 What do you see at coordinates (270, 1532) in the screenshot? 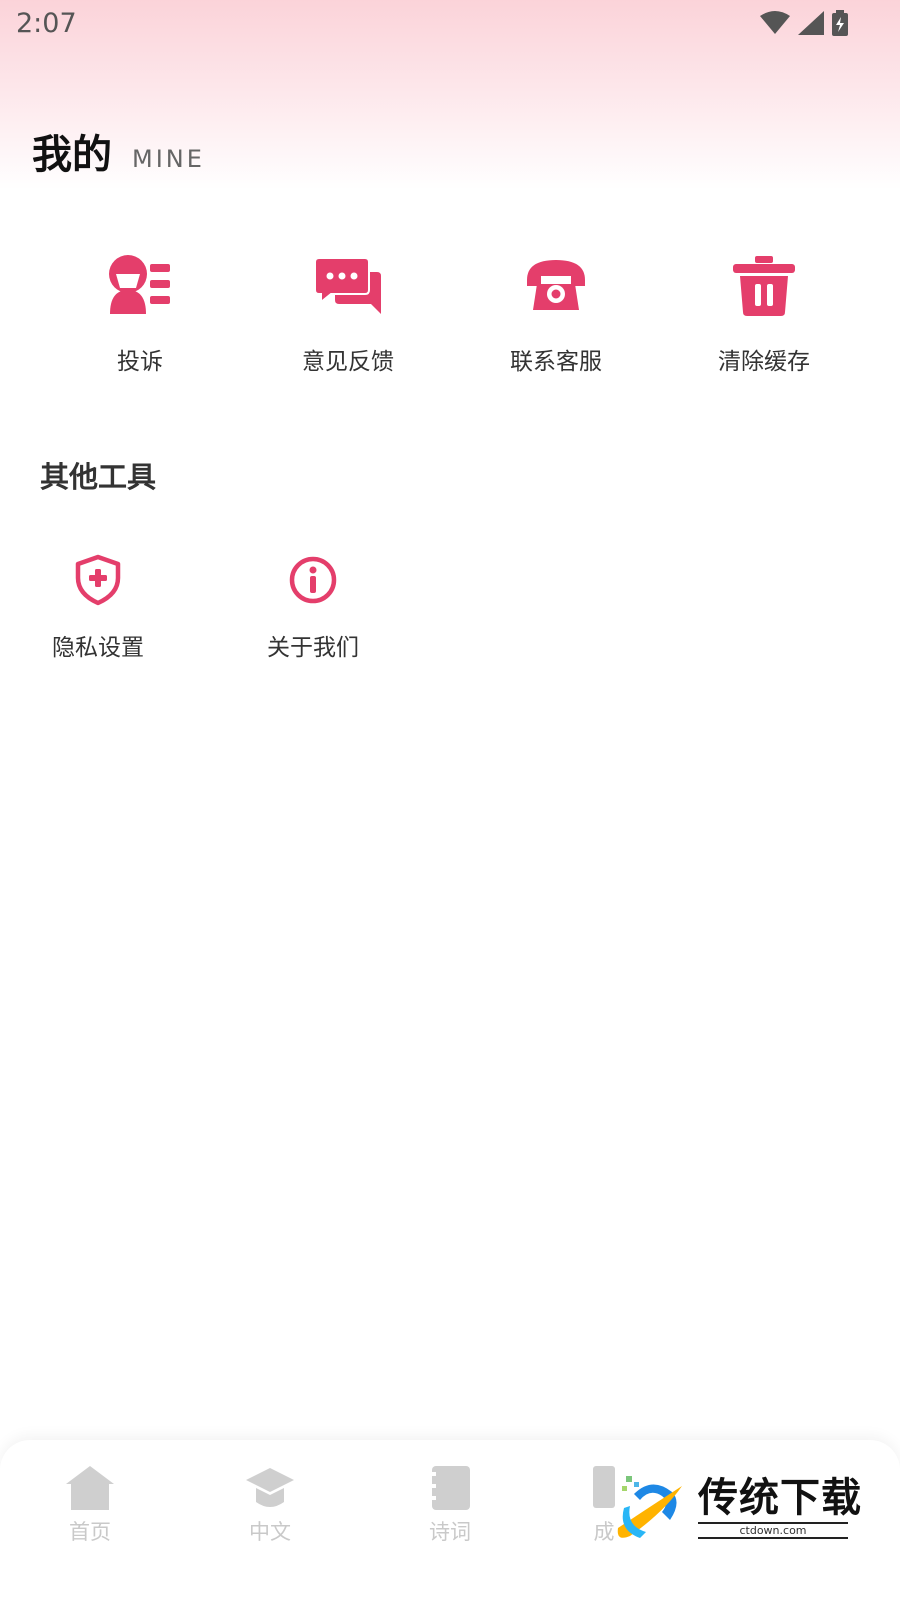
I see `nav-chinese-label: 中文` at bounding box center [270, 1532].